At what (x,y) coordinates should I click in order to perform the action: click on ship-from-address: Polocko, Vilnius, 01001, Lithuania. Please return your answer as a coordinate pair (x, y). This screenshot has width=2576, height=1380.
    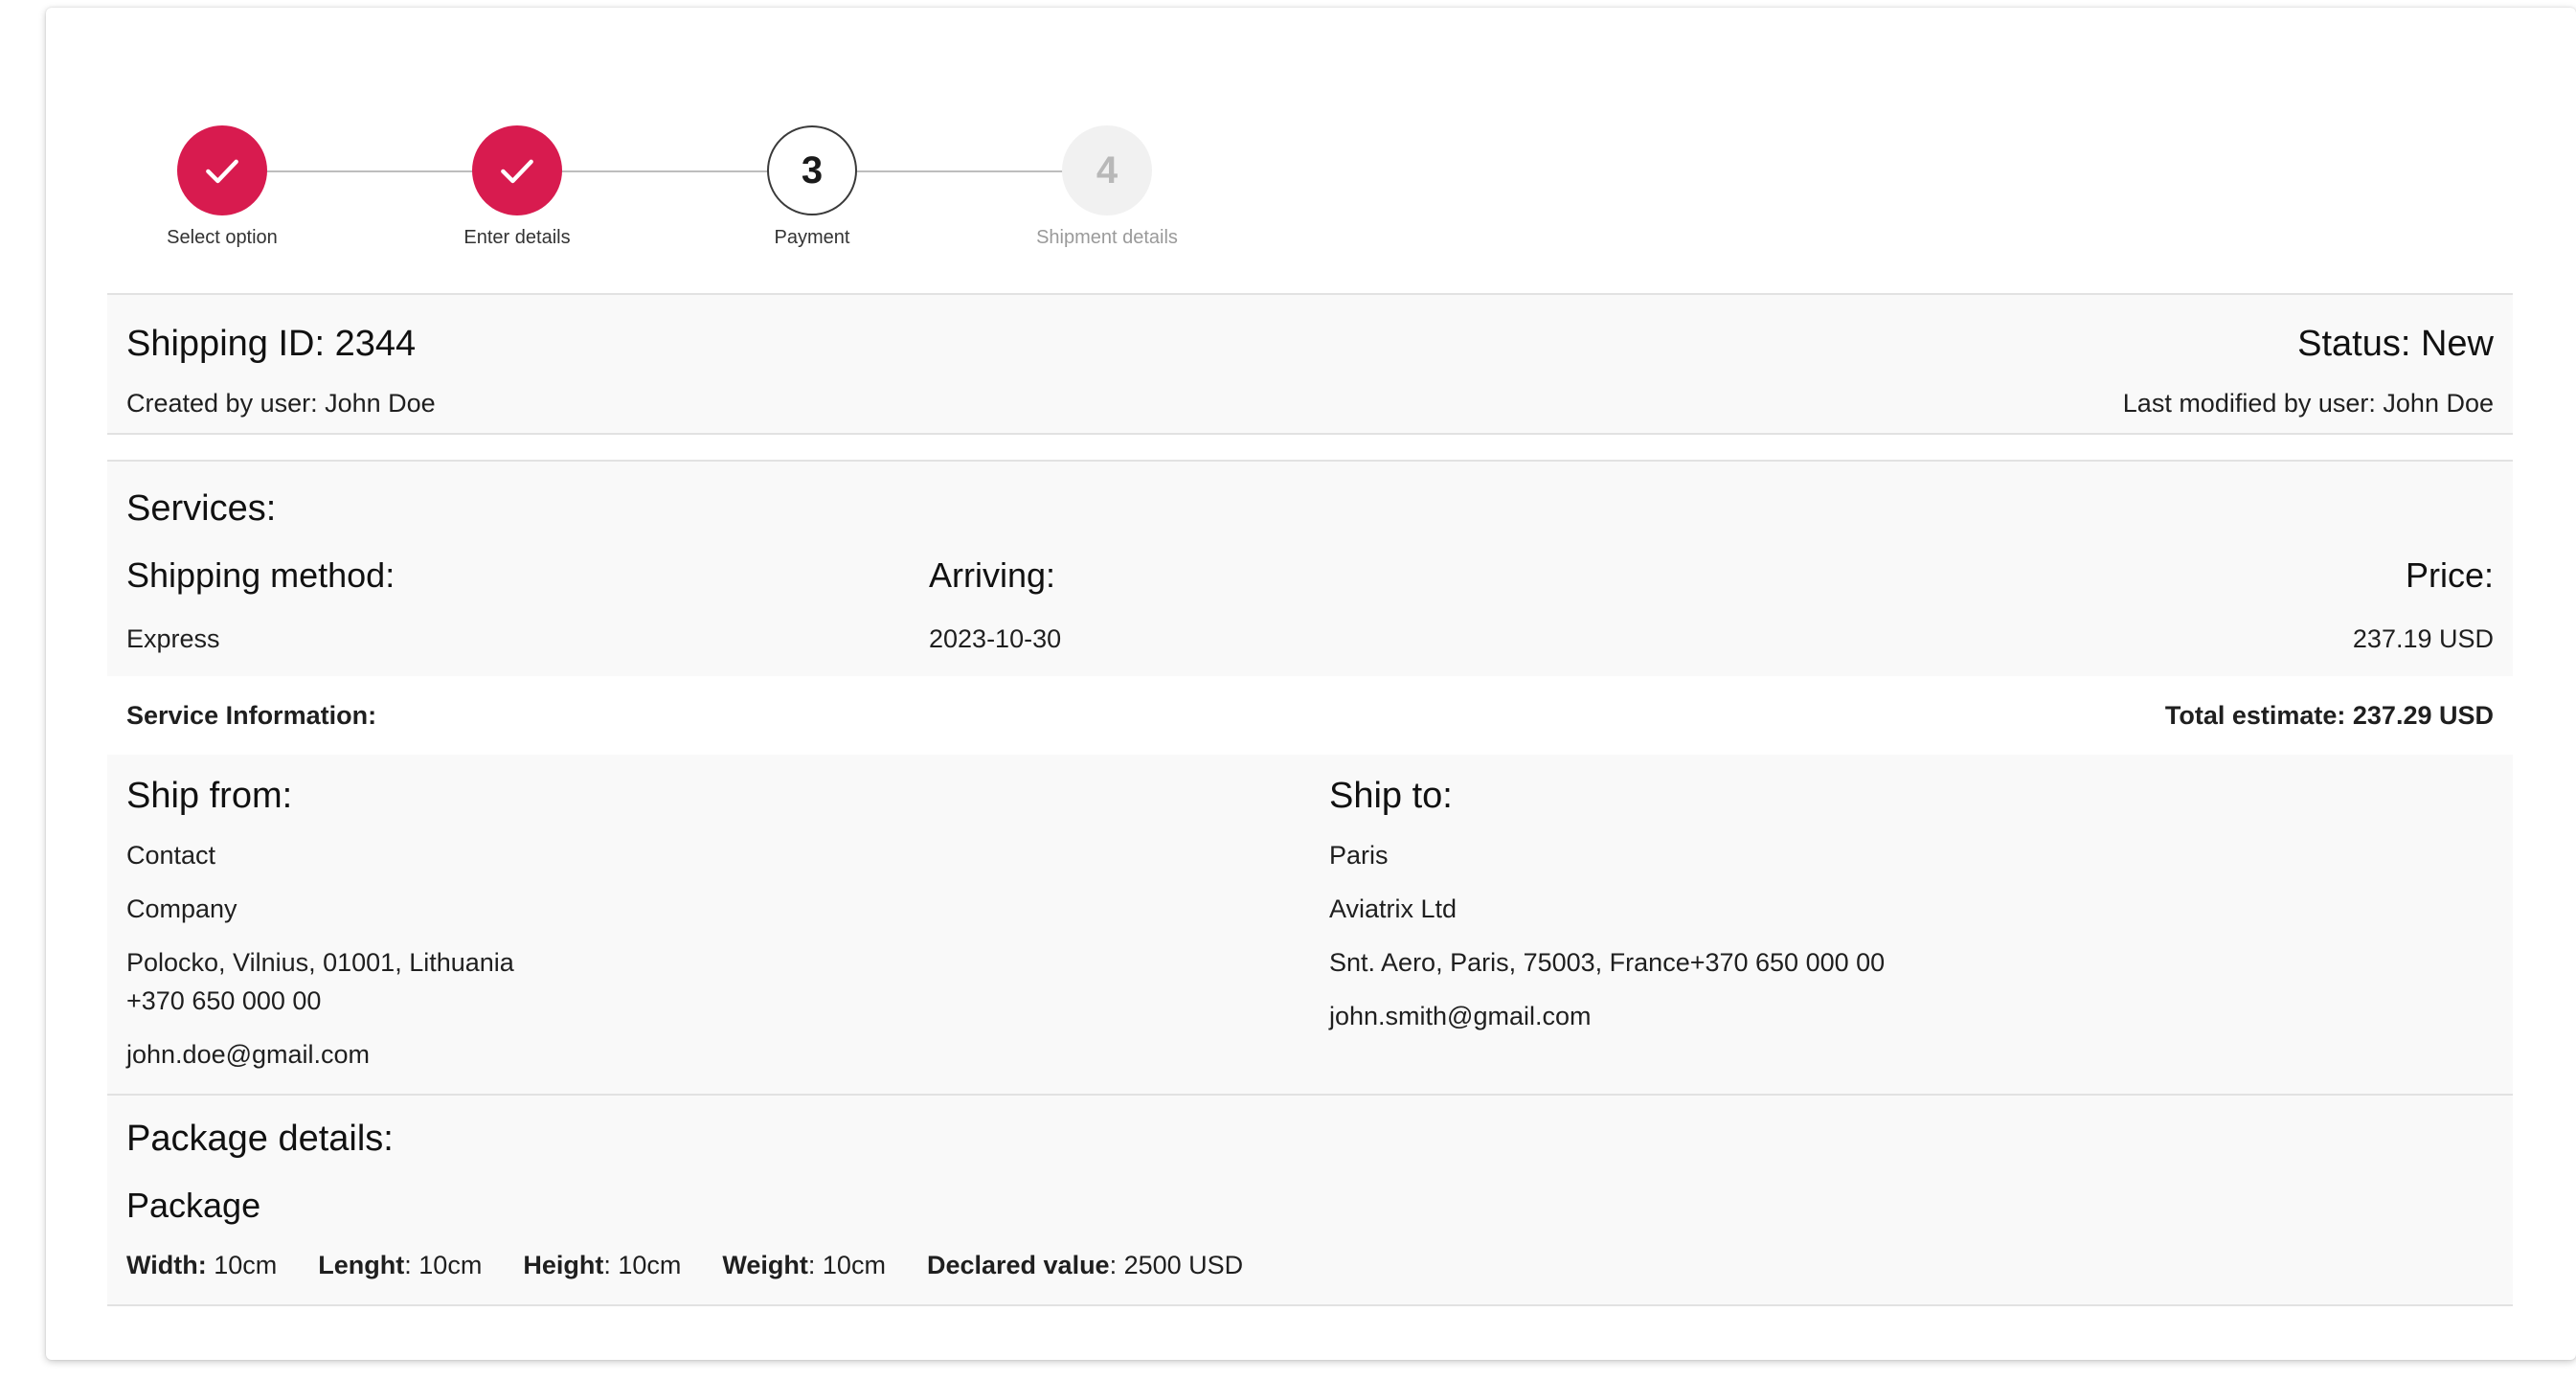
    Looking at the image, I should click on (320, 962).